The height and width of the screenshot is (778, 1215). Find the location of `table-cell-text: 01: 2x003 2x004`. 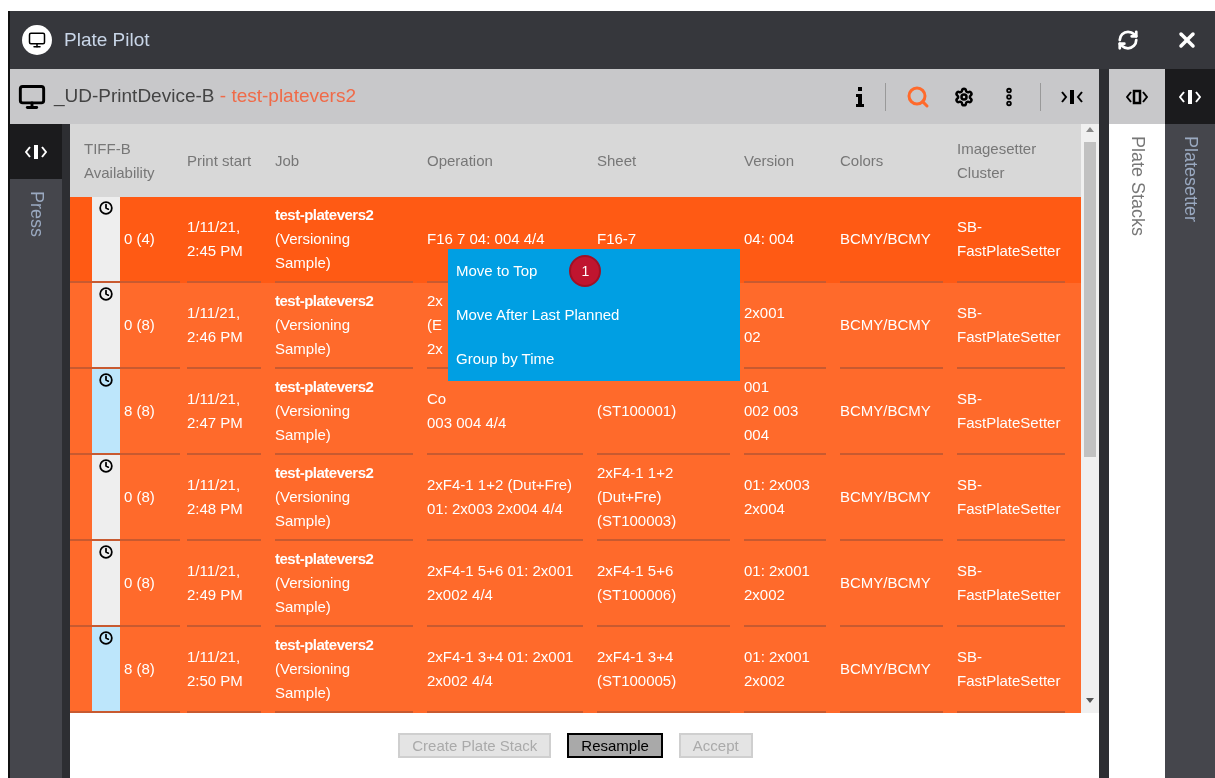

table-cell-text: 01: 2x003 2x004 is located at coordinates (777, 497).